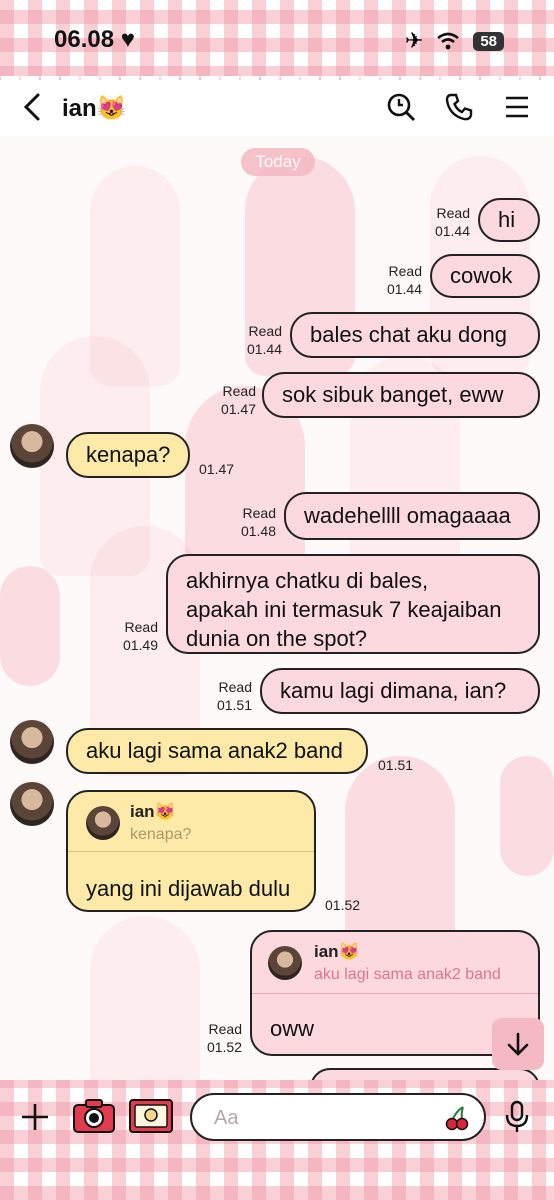 This screenshot has width=554, height=1200. I want to click on wifi-icon, so click(448, 41).